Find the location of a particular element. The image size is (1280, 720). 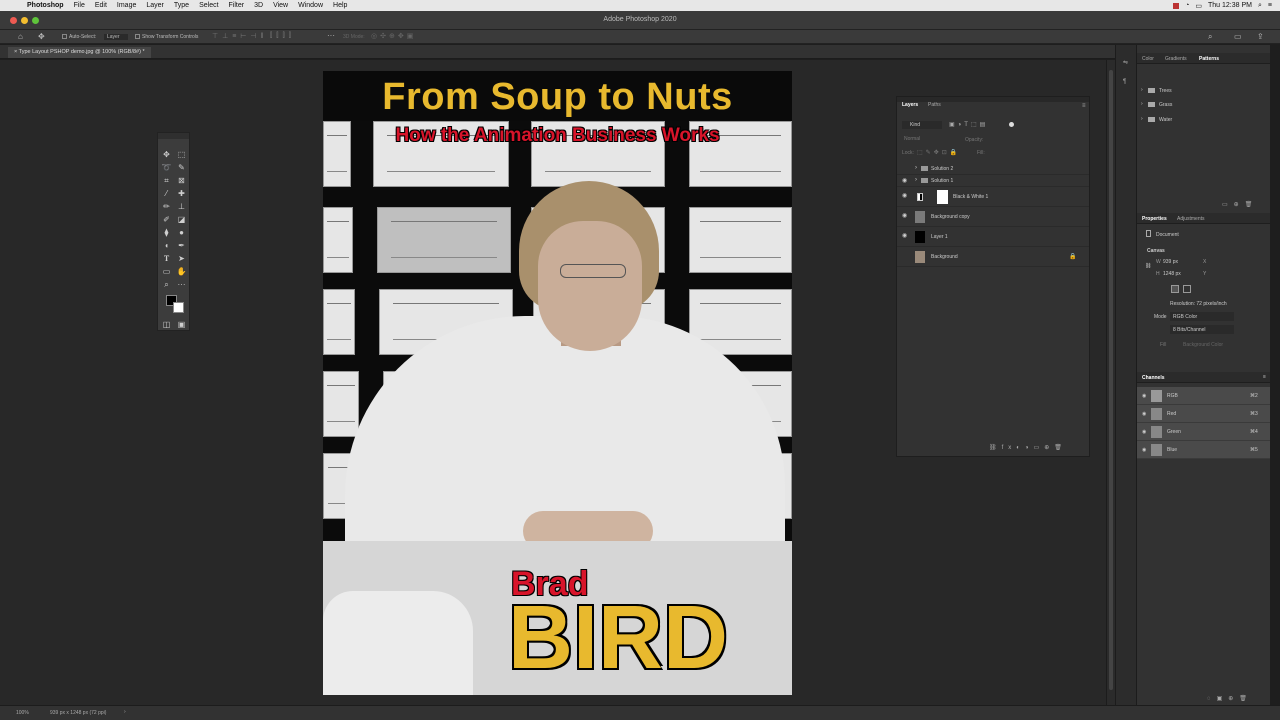

paint-bucket-icon: ⧫ is located at coordinates (166, 232).